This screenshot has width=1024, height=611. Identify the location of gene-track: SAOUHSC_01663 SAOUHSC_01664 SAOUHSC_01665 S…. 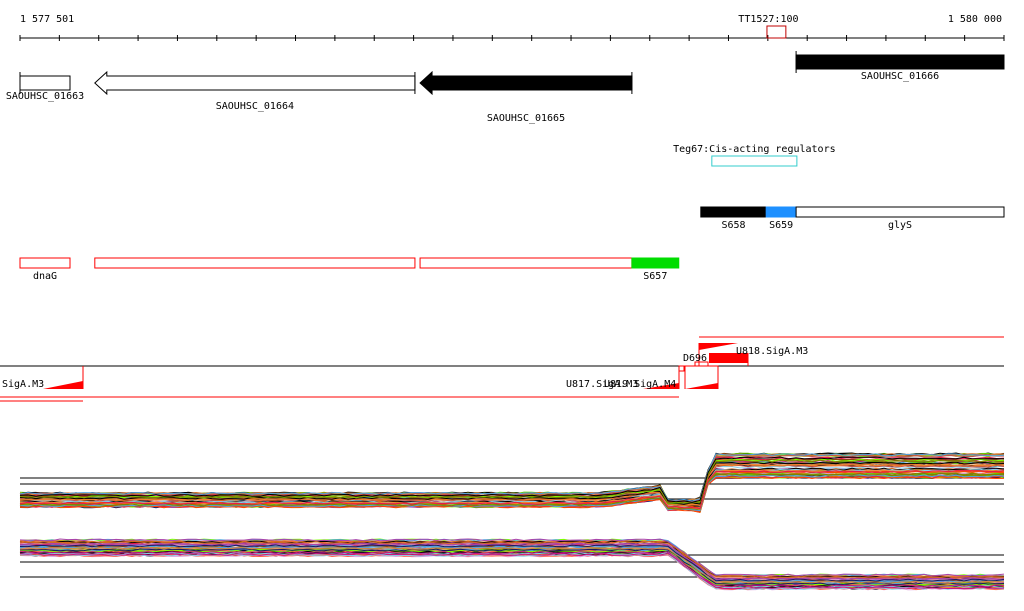
(505, 87).